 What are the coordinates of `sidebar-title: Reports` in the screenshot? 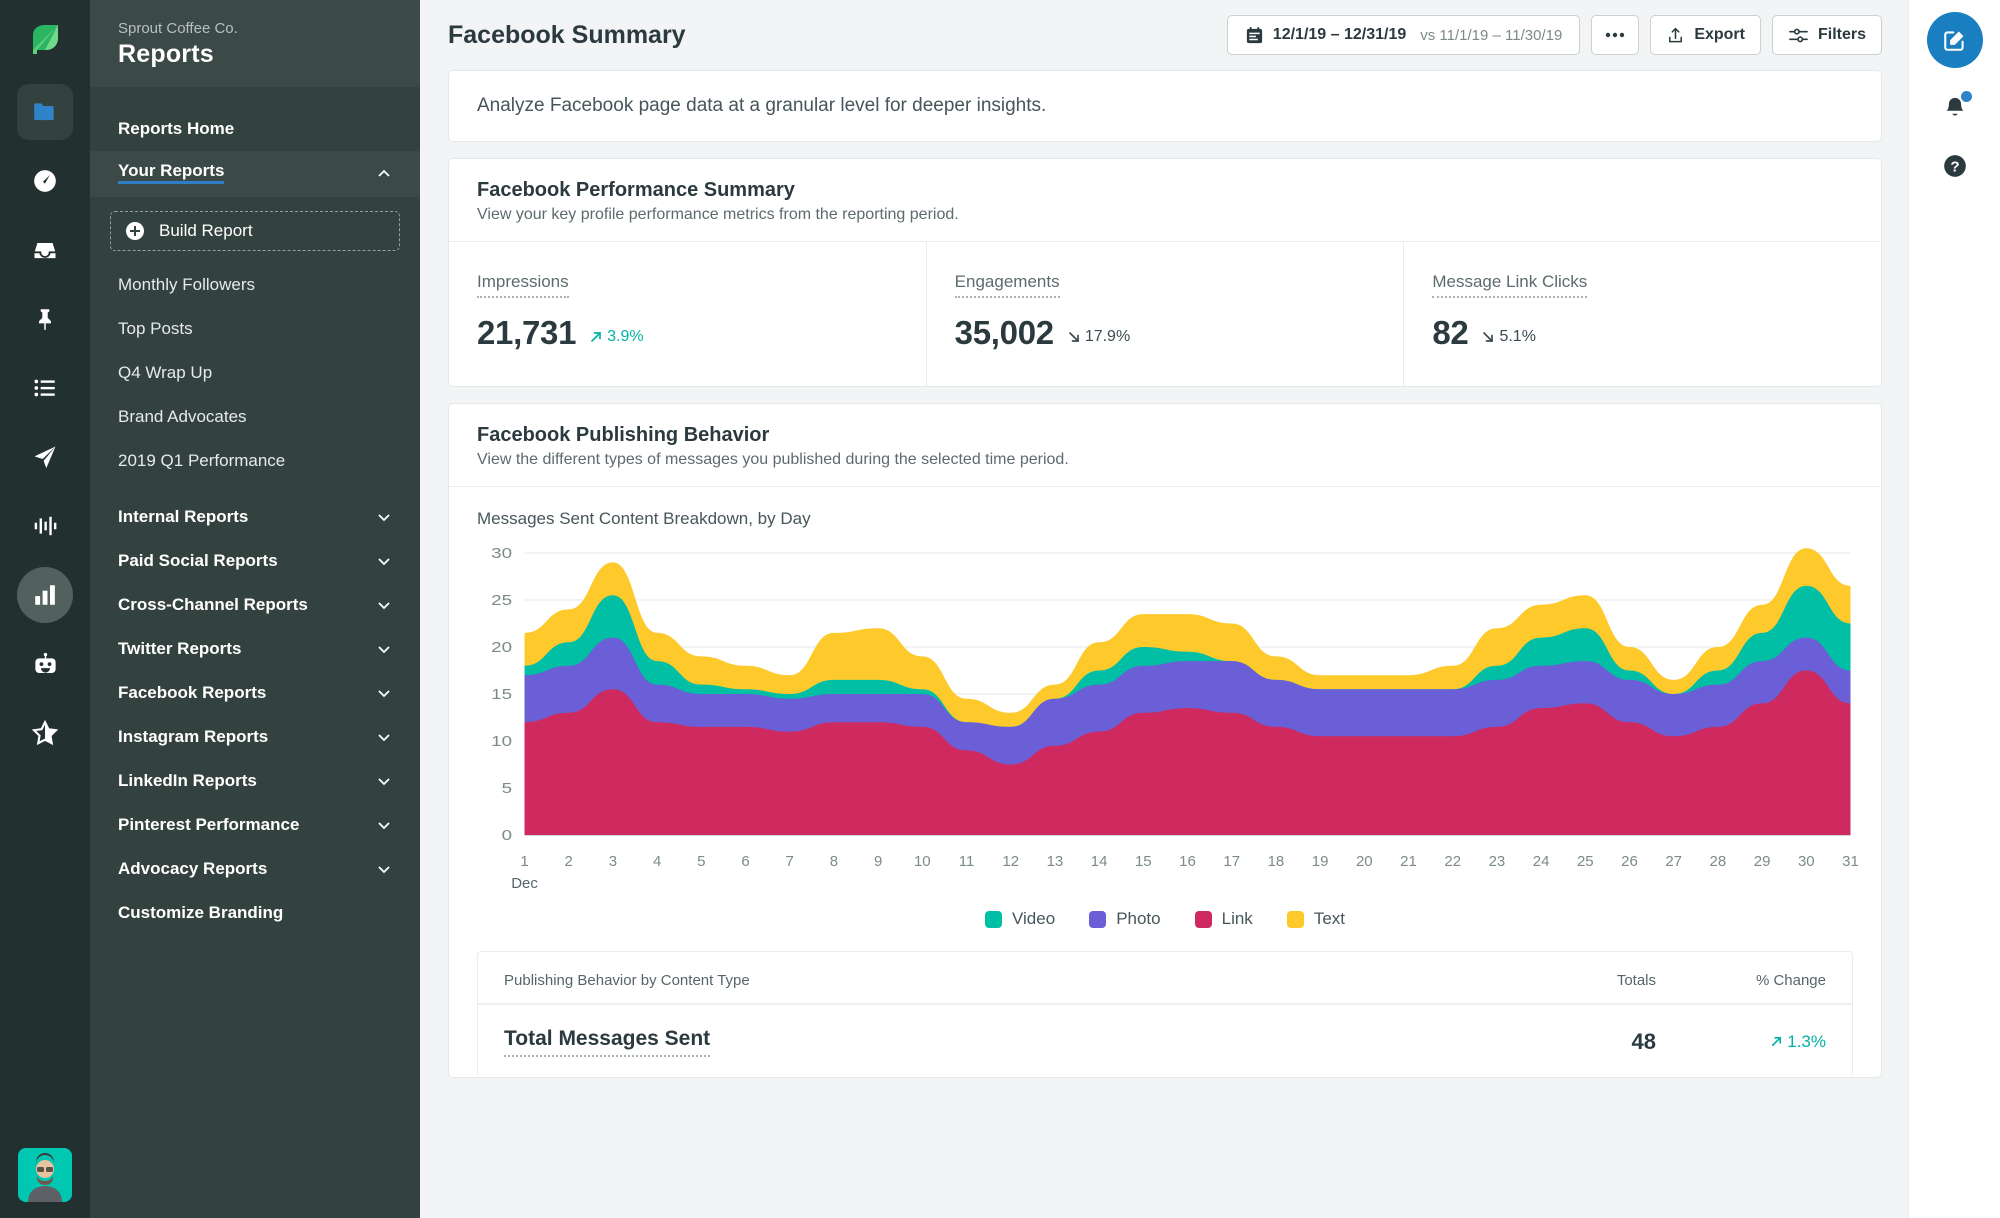 It's located at (166, 54).